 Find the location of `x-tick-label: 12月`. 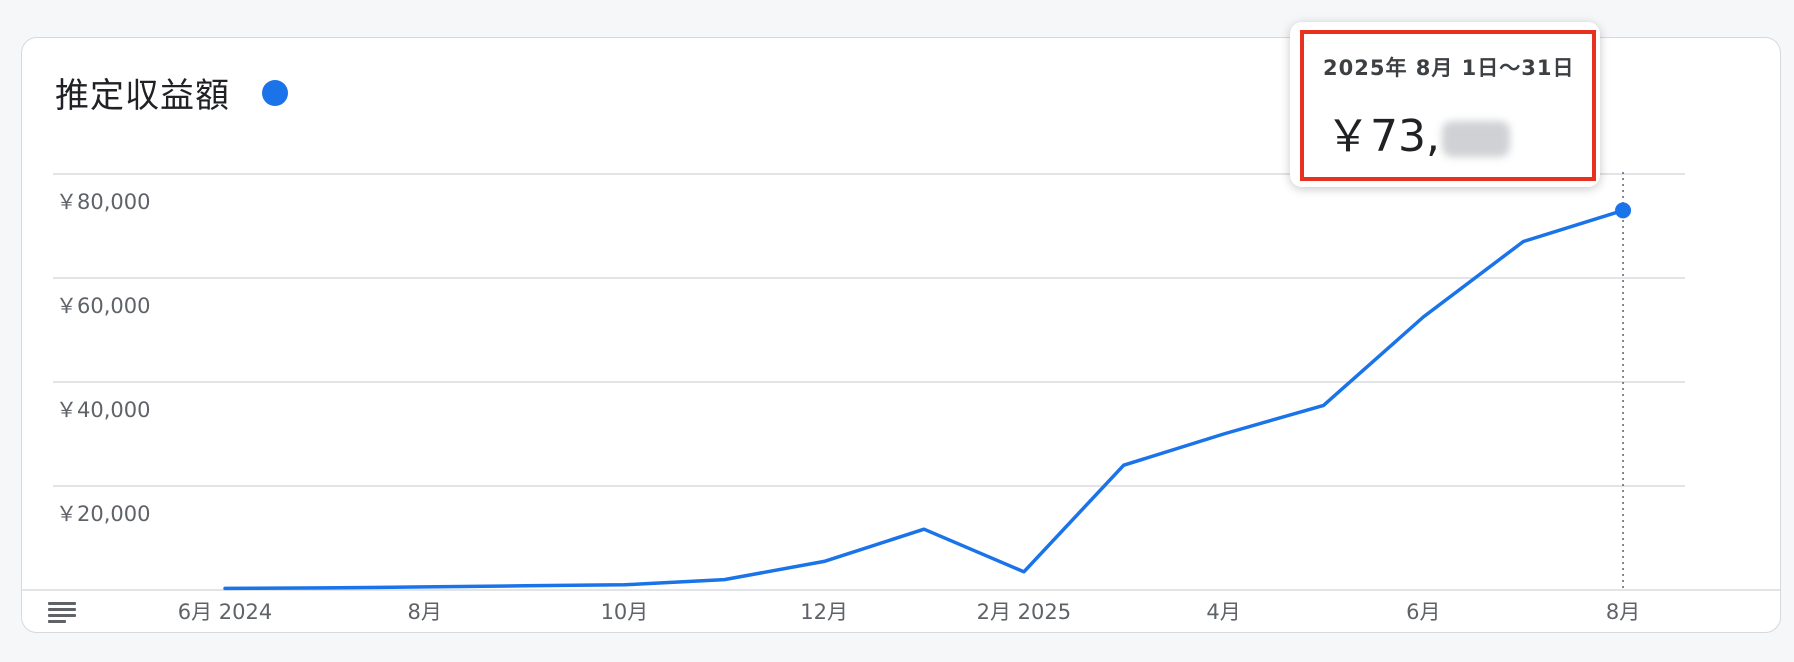

x-tick-label: 12月 is located at coordinates (824, 612).